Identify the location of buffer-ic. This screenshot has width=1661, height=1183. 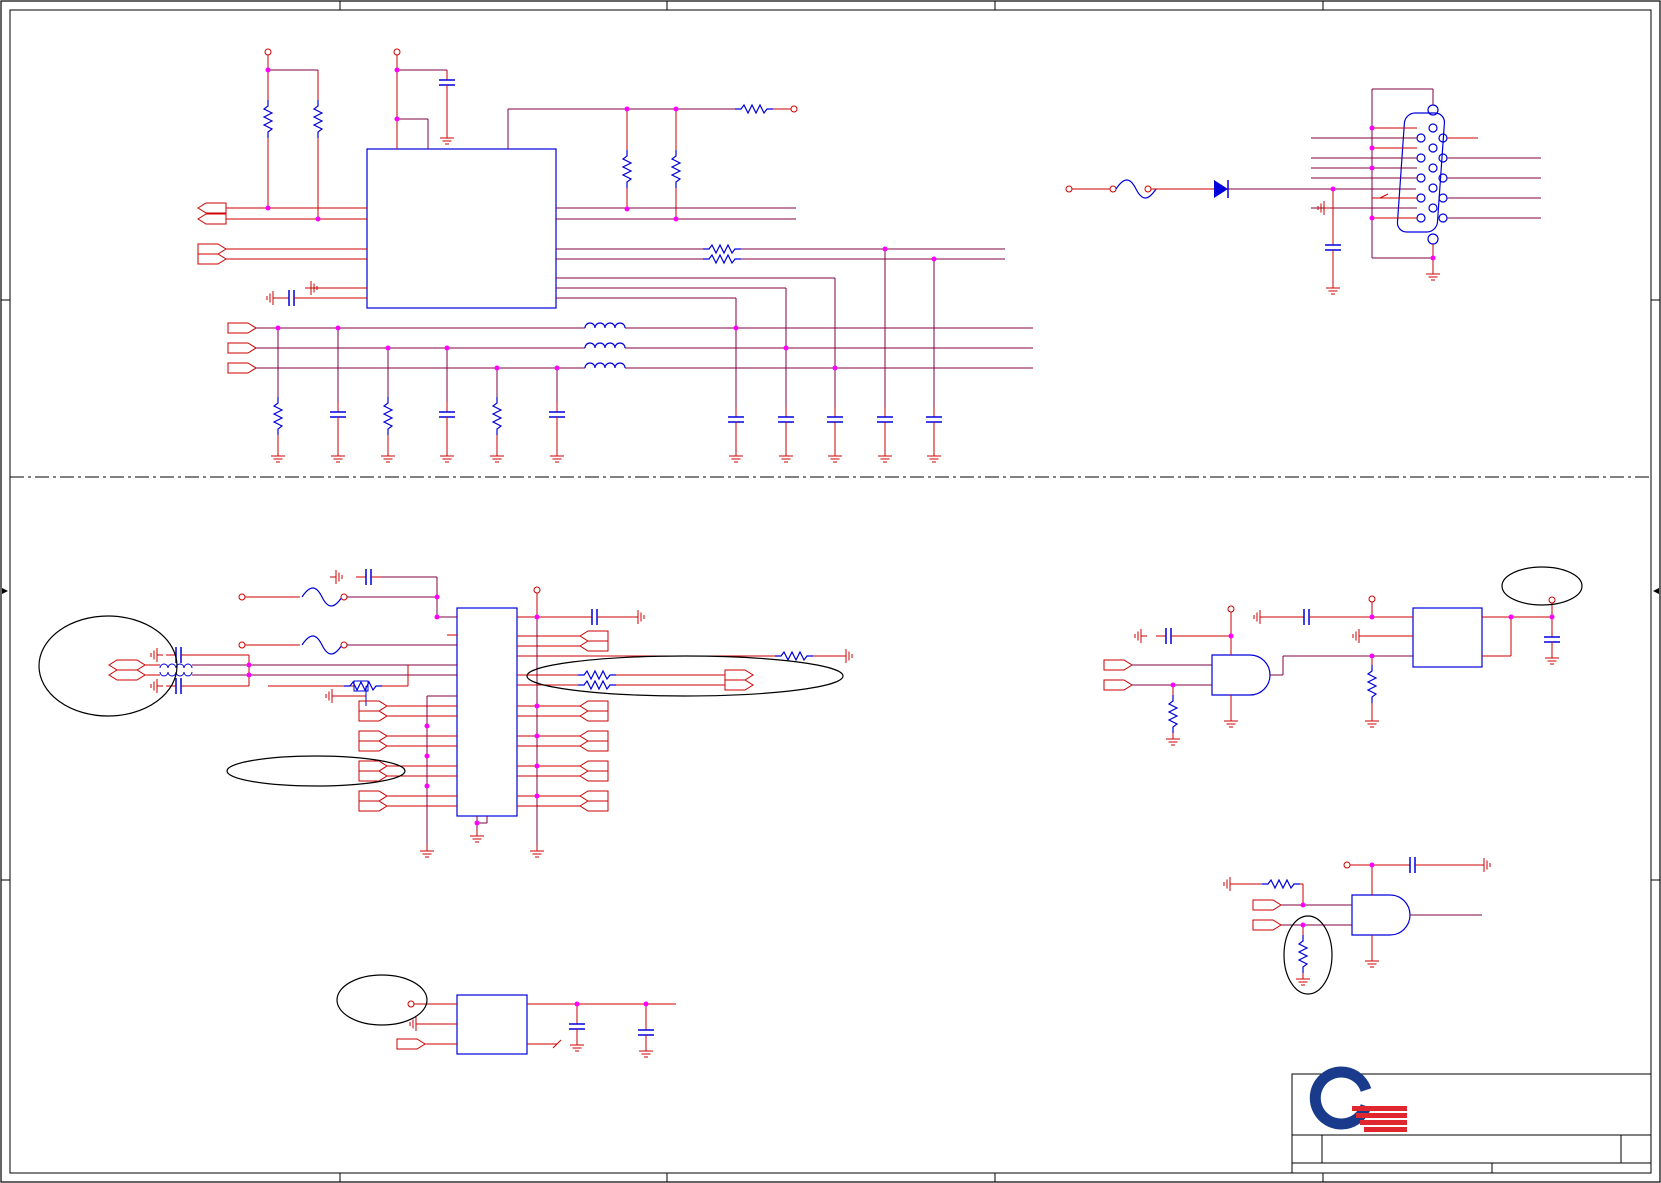
(1447, 637).